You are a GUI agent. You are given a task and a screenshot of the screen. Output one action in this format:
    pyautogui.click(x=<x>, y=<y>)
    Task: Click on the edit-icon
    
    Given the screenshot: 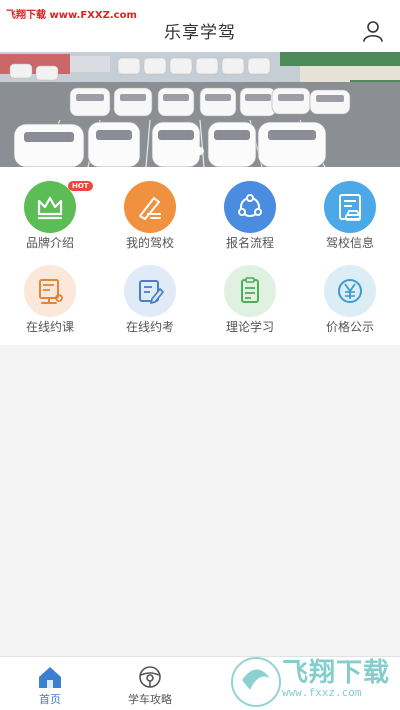 What is the action you would take?
    pyautogui.click(x=150, y=291)
    